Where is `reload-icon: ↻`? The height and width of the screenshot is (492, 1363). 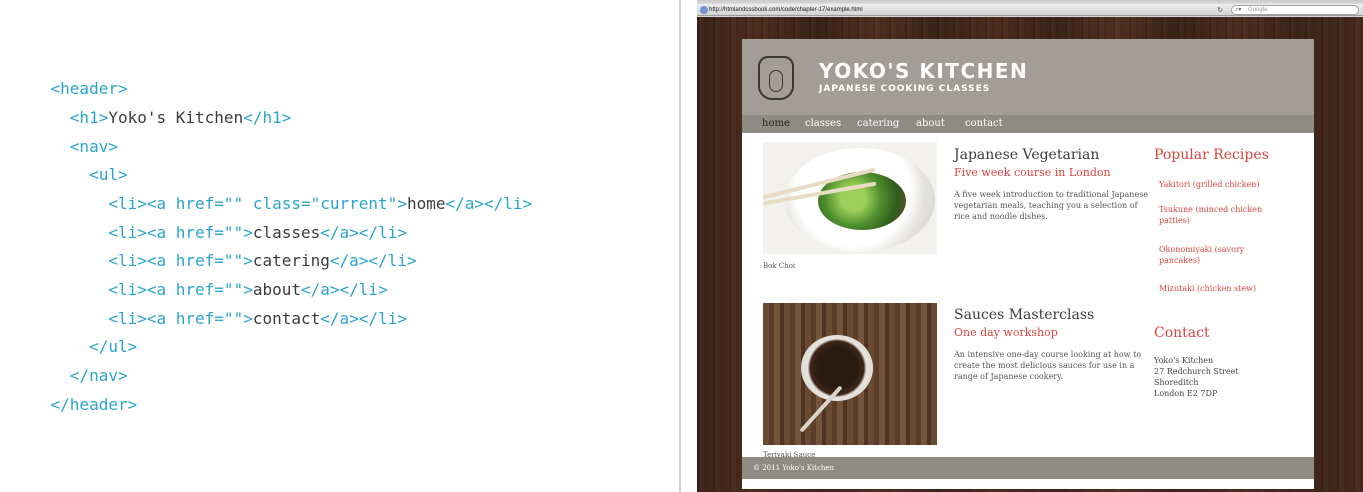
reload-icon: ↻ is located at coordinates (1220, 10).